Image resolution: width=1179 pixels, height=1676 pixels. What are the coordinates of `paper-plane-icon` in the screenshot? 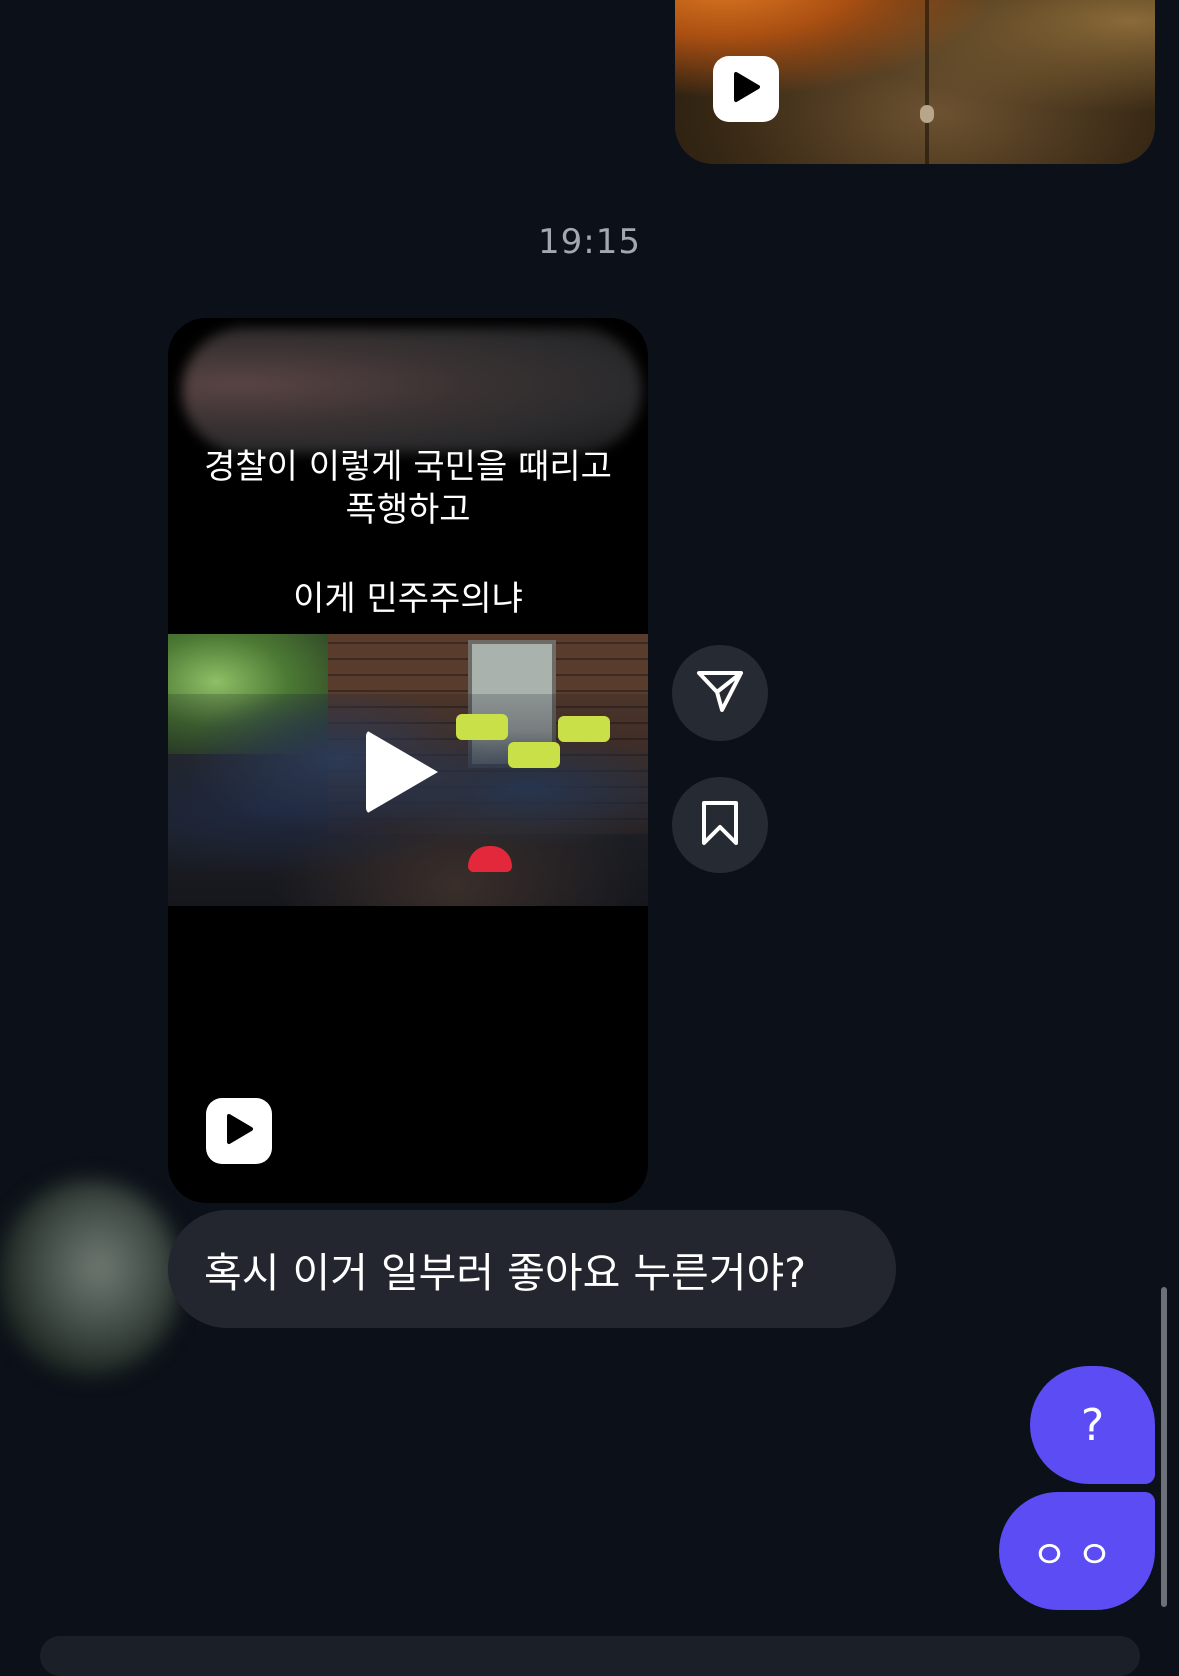 It's located at (720, 693).